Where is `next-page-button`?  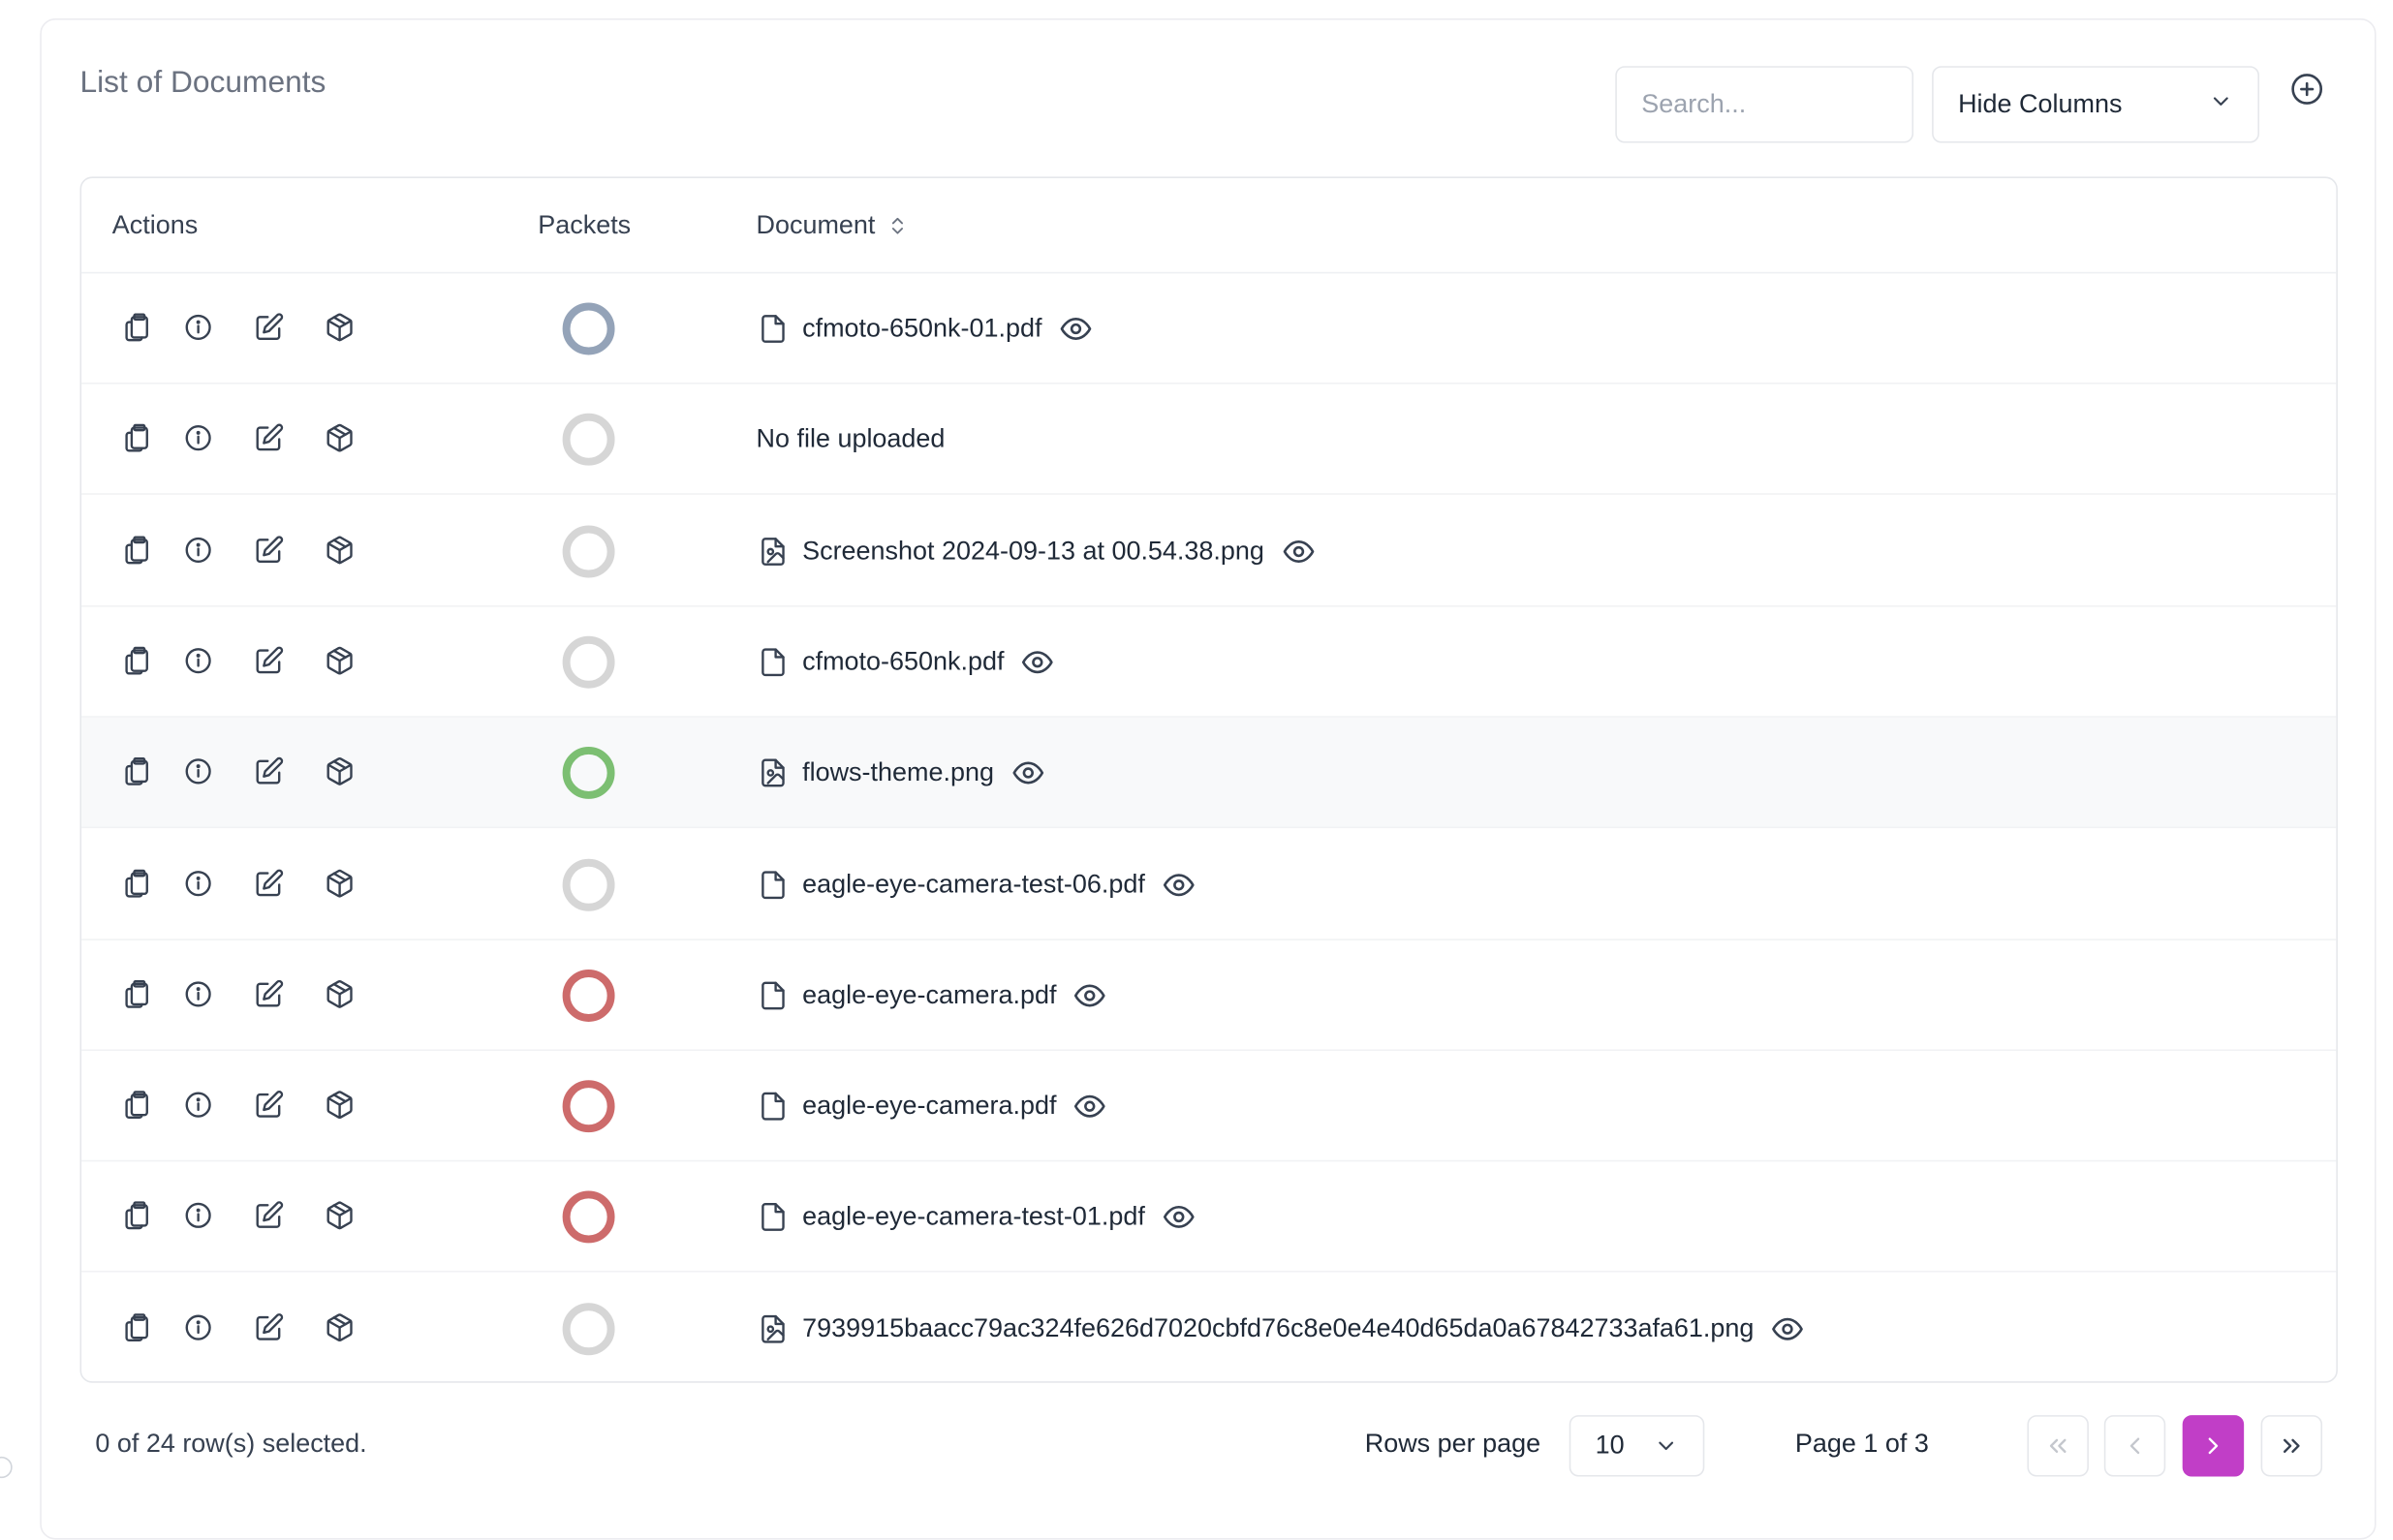 next-page-button is located at coordinates (2213, 1446).